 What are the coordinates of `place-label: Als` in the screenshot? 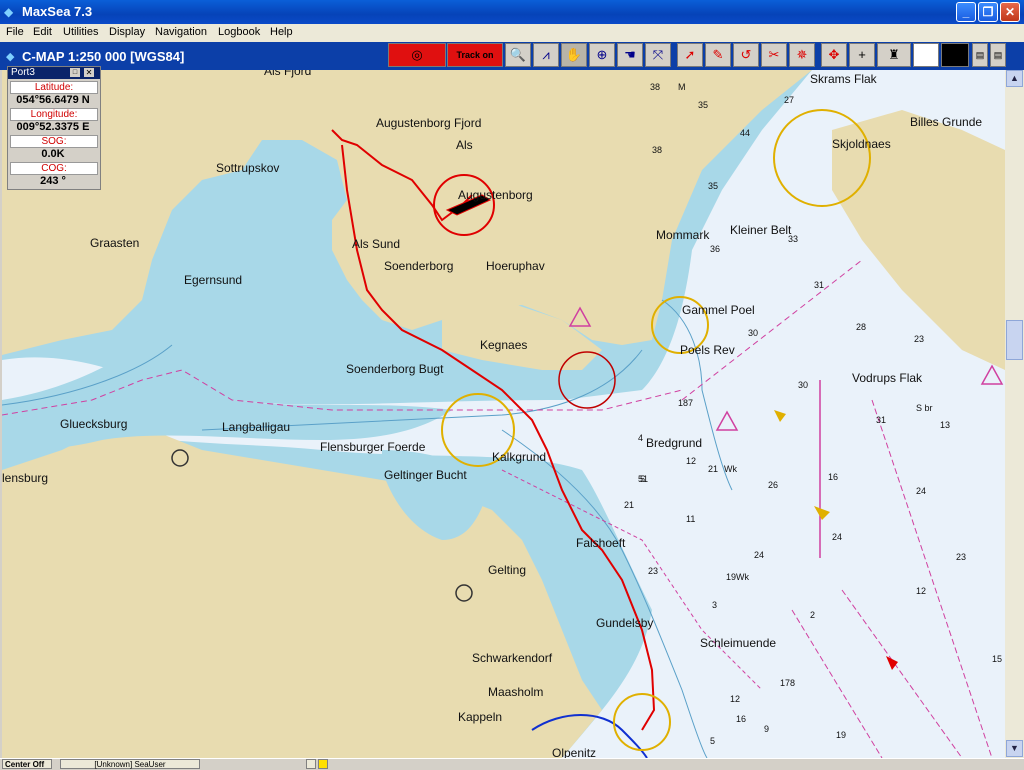 It's located at (464, 145).